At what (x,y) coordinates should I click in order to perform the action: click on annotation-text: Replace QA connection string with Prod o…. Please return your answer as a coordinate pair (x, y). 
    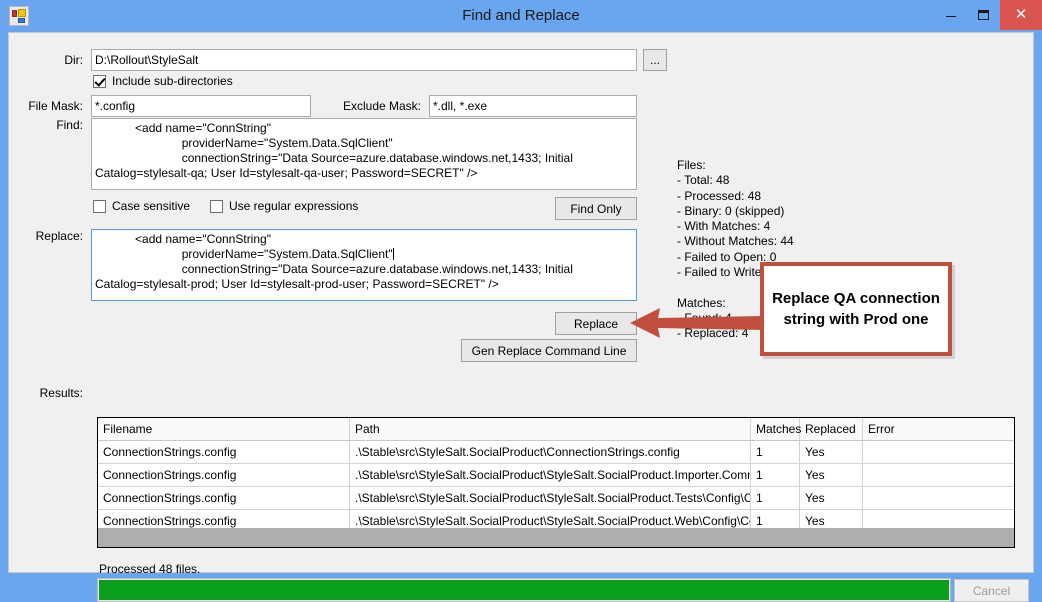
    Looking at the image, I should click on (856, 309).